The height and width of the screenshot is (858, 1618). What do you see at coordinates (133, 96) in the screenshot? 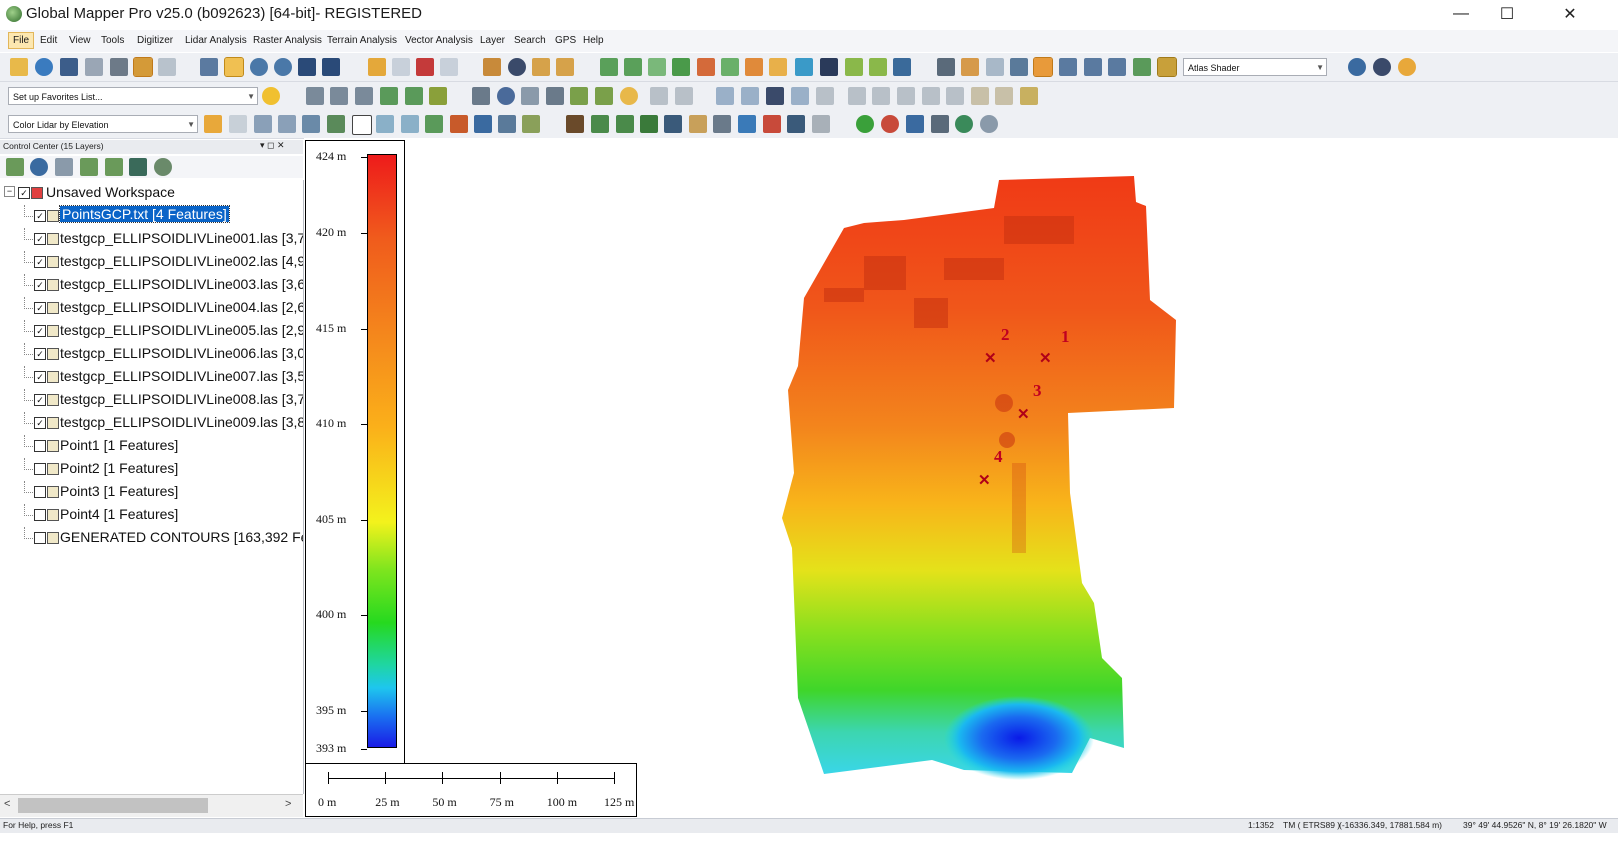
I see `favorites-select: Set up Favorites List... ▼` at bounding box center [133, 96].